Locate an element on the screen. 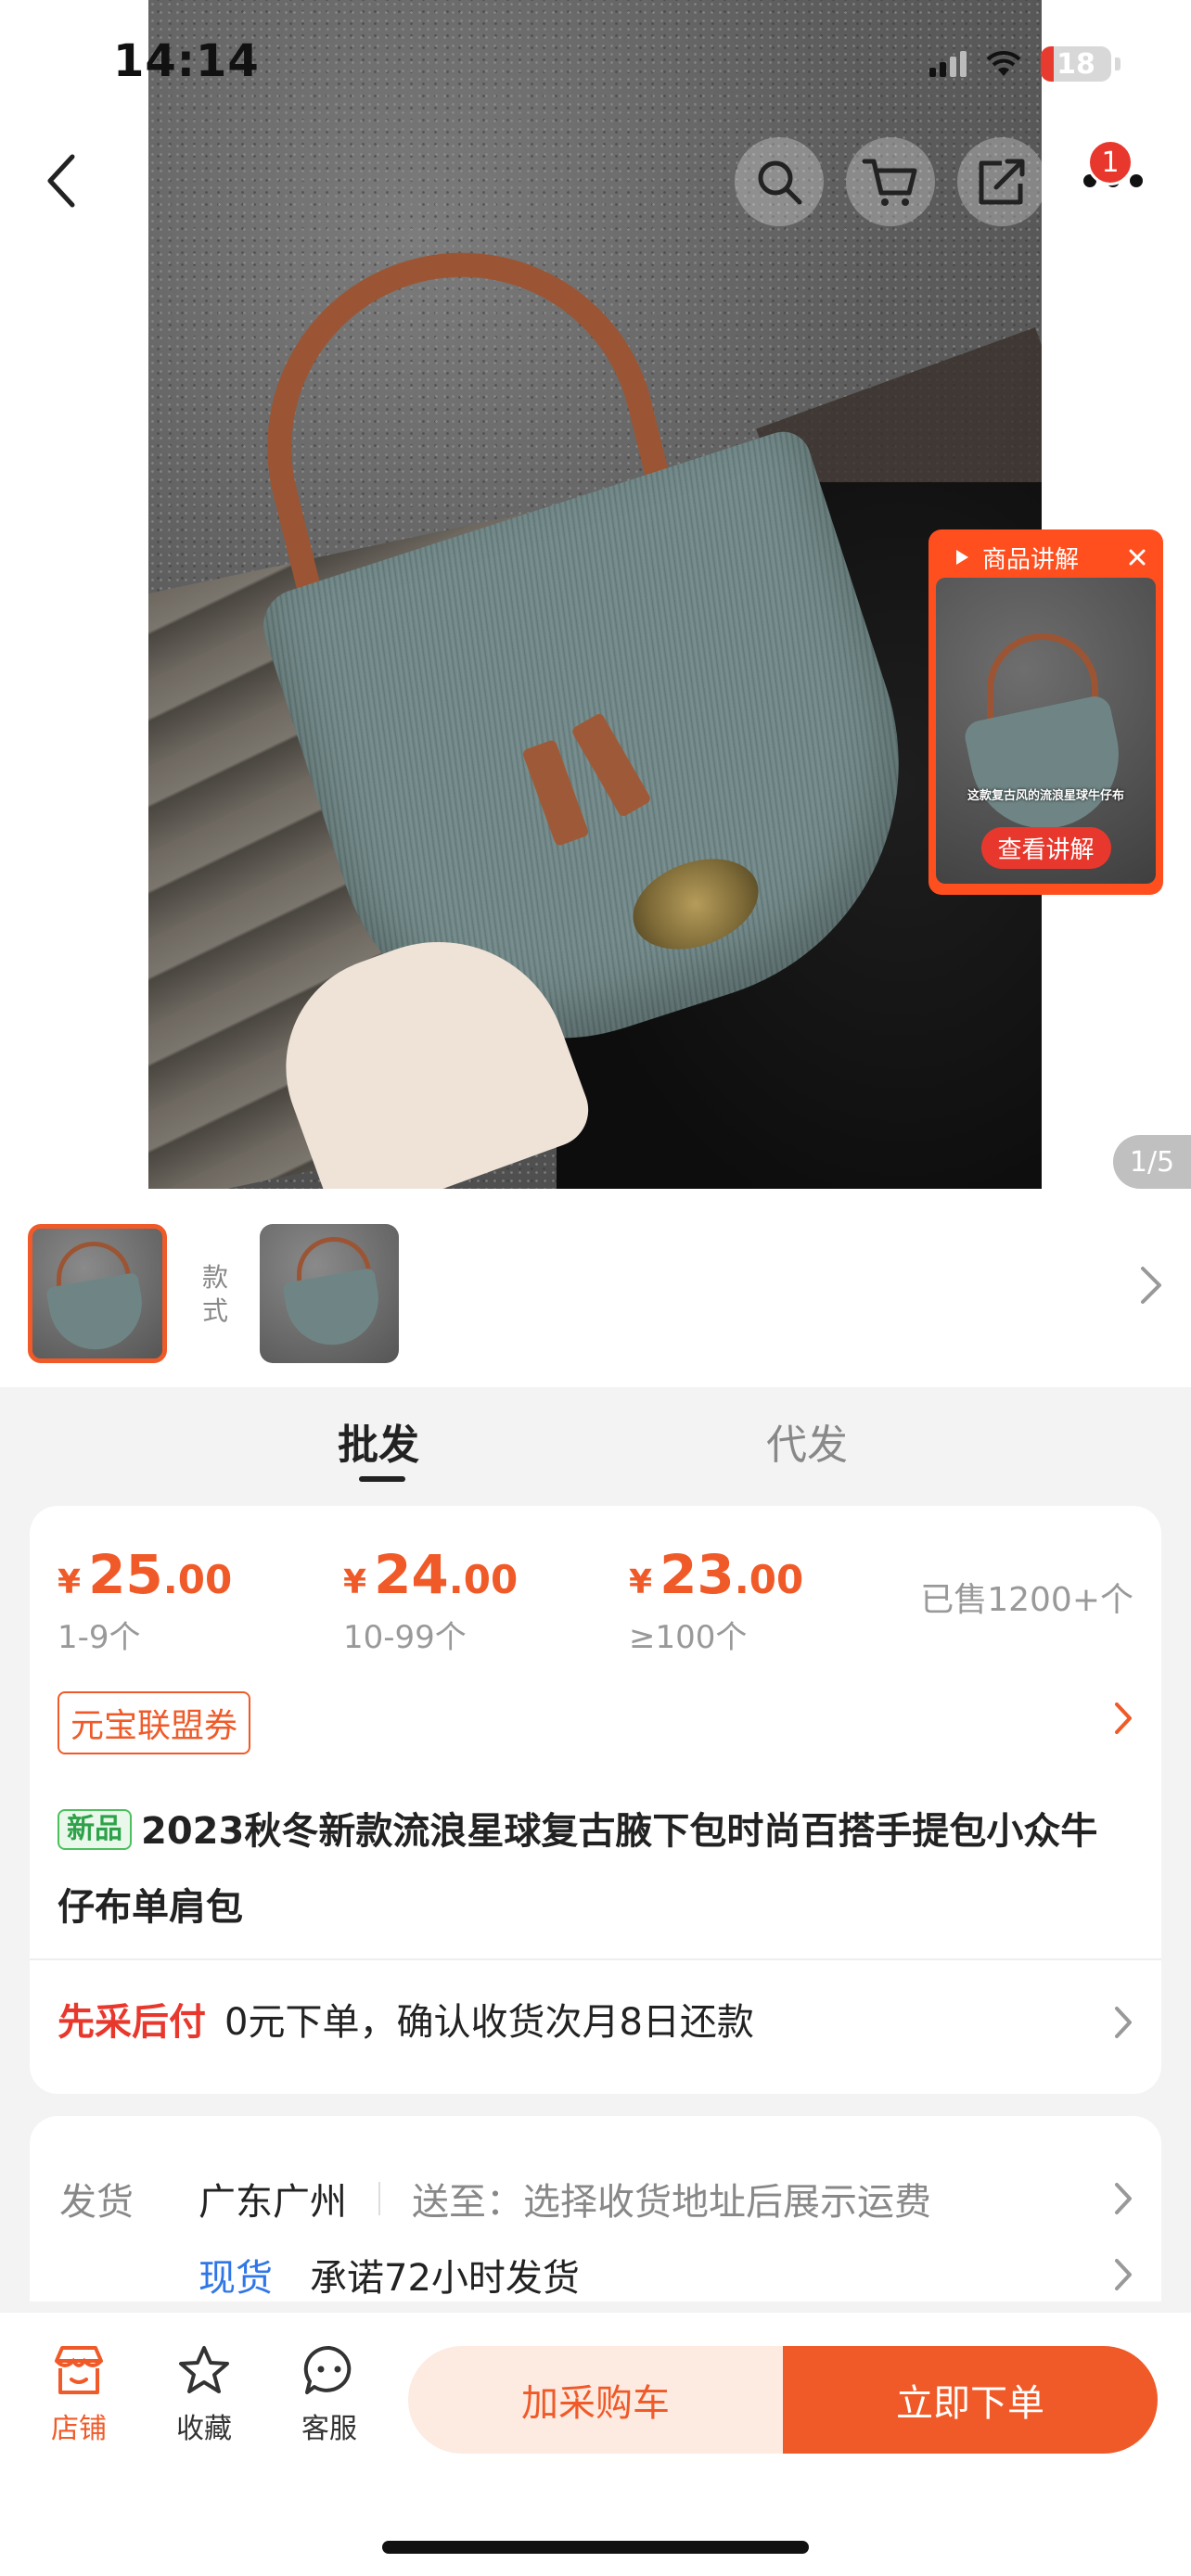  price-tier-qty: 10-99个 is located at coordinates (405, 1638).